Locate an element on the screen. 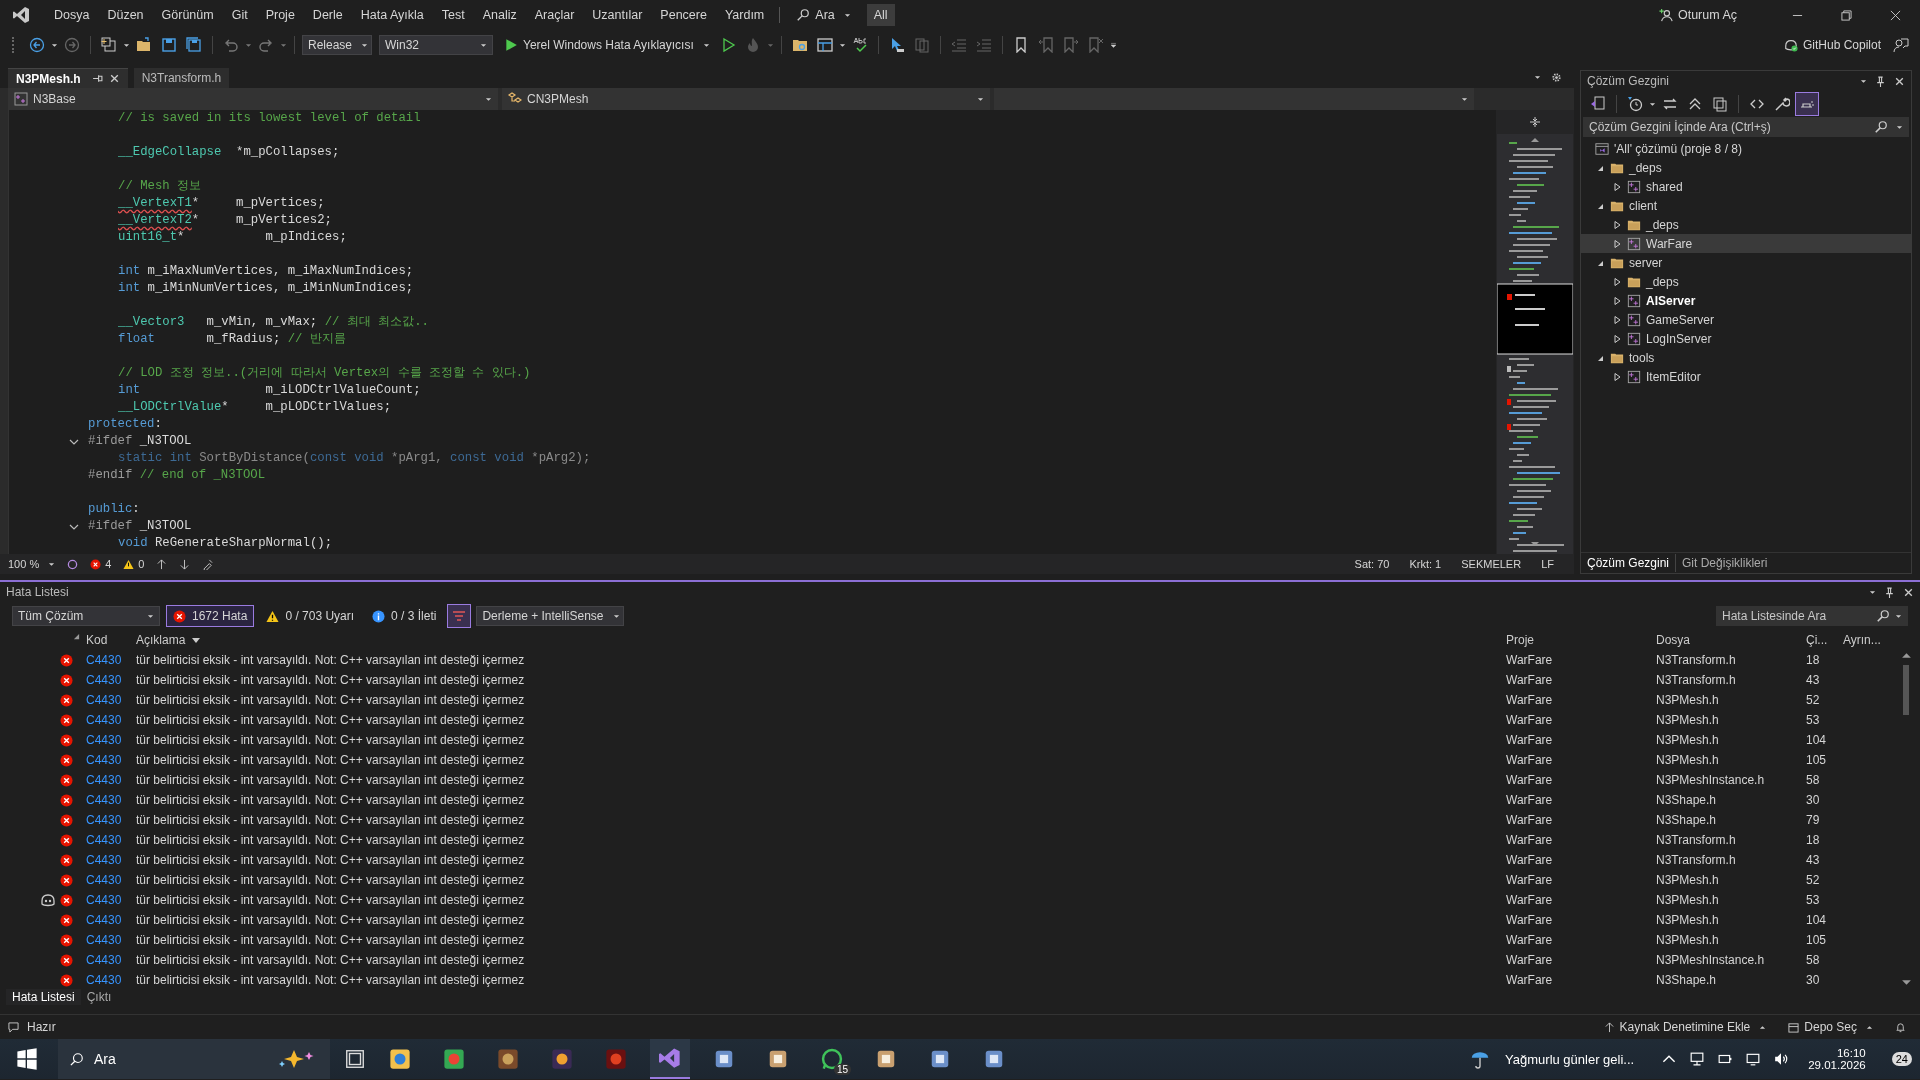 The width and height of the screenshot is (1920, 1080). scroll-down-icon is located at coordinates (1906, 982).